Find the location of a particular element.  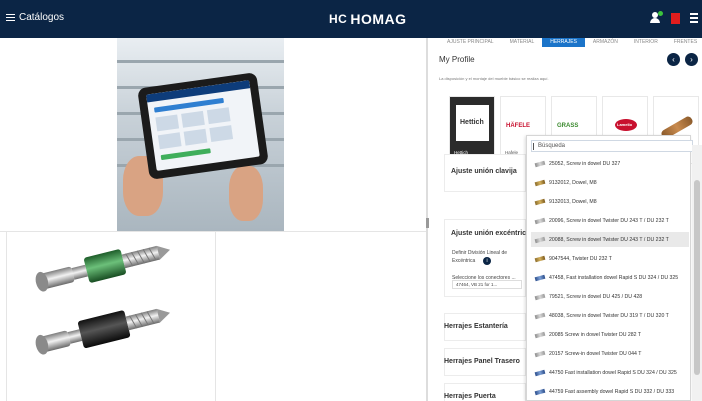

scrollbar-thumb is located at coordinates (697, 277).